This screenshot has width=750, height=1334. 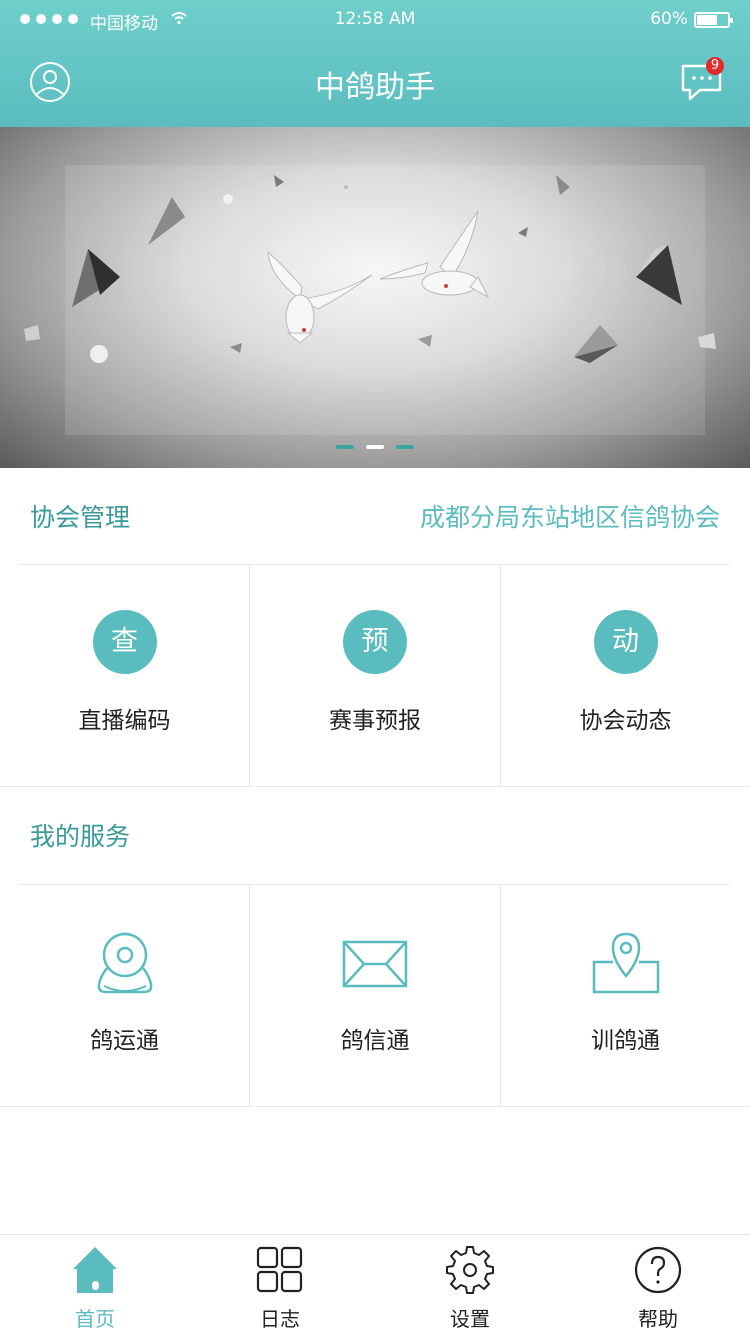 What do you see at coordinates (80, 836) in the screenshot?
I see `services-title: 我的服务` at bounding box center [80, 836].